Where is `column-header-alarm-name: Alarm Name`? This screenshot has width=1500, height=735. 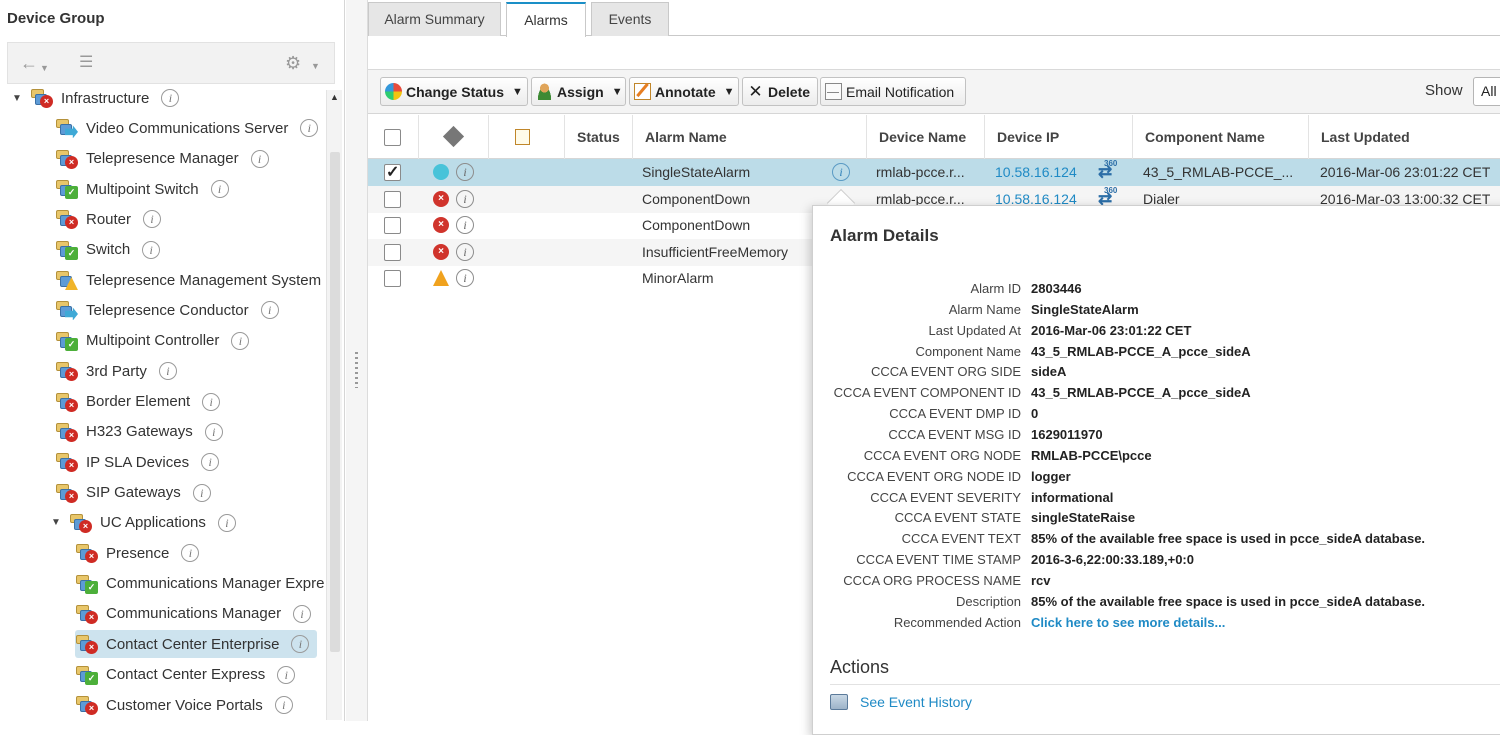
column-header-alarm-name: Alarm Name is located at coordinates (749, 137).